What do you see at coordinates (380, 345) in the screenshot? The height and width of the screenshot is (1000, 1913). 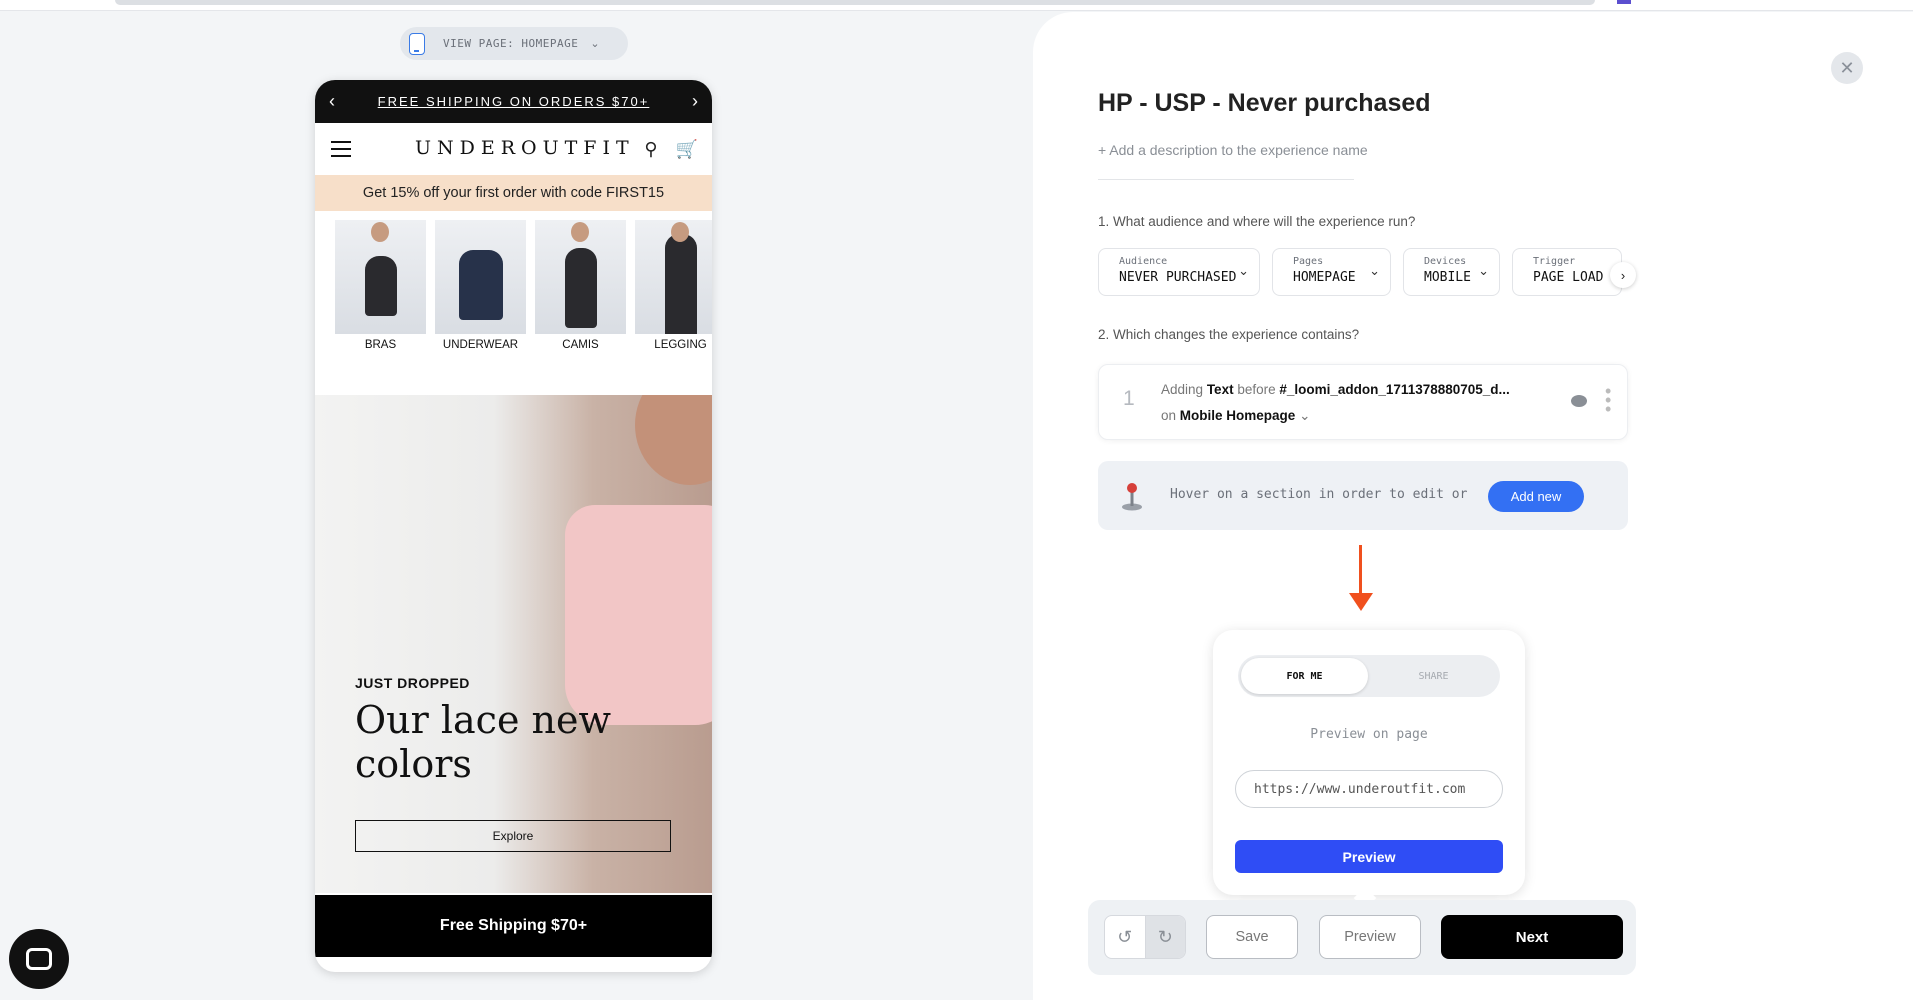 I see `category-label: BRAS` at bounding box center [380, 345].